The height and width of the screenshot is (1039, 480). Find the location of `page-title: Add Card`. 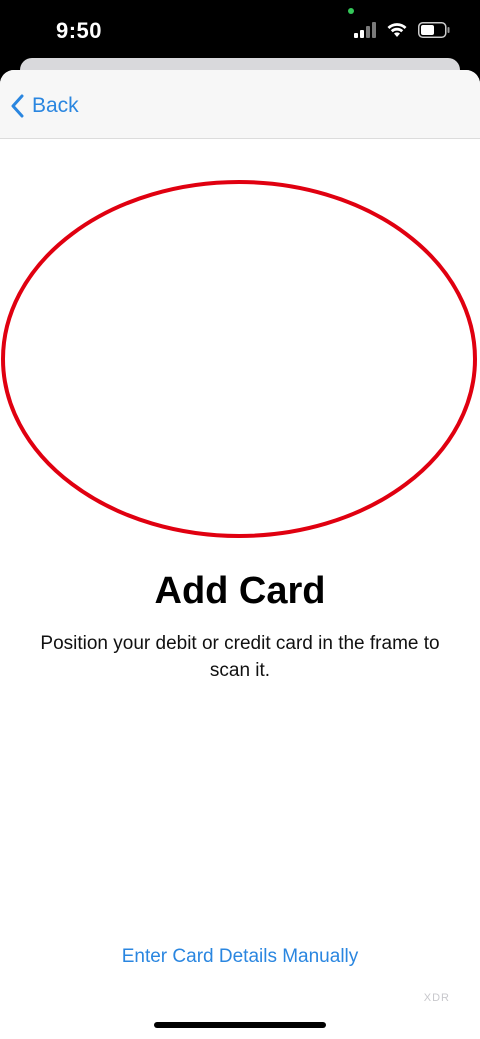

page-title: Add Card is located at coordinates (240, 591).